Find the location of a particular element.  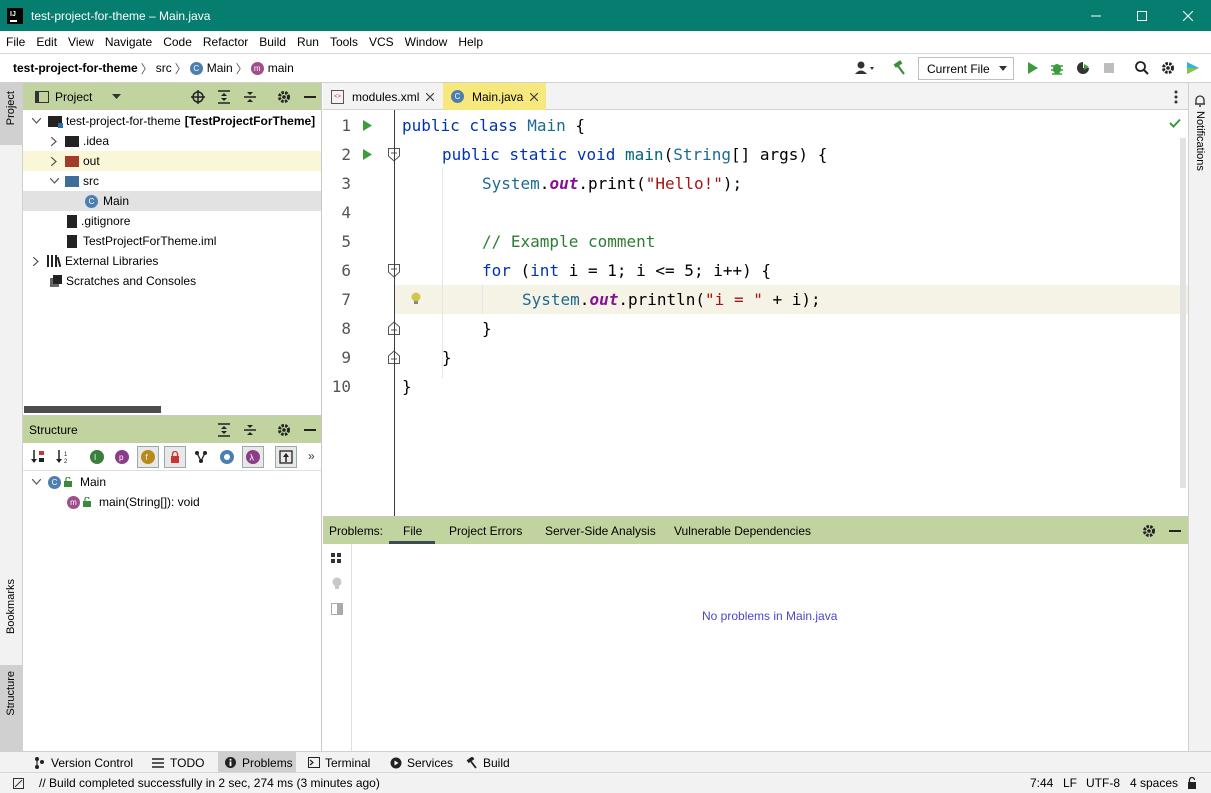

tree-row-idea: .idea is located at coordinates (172, 141).